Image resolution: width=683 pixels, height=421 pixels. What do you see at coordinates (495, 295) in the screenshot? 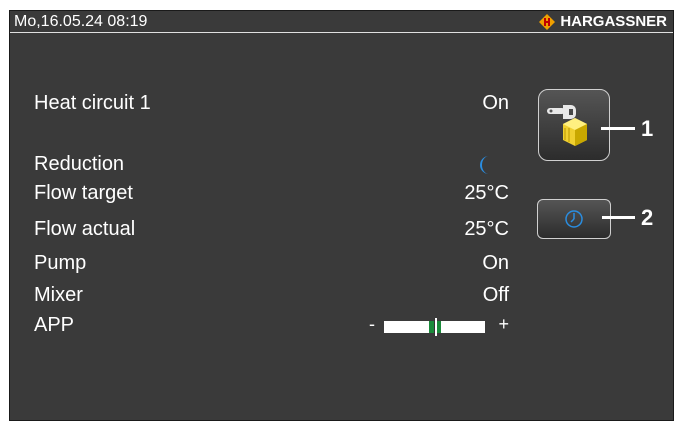
I see `mixer-value: Off` at bounding box center [495, 295].